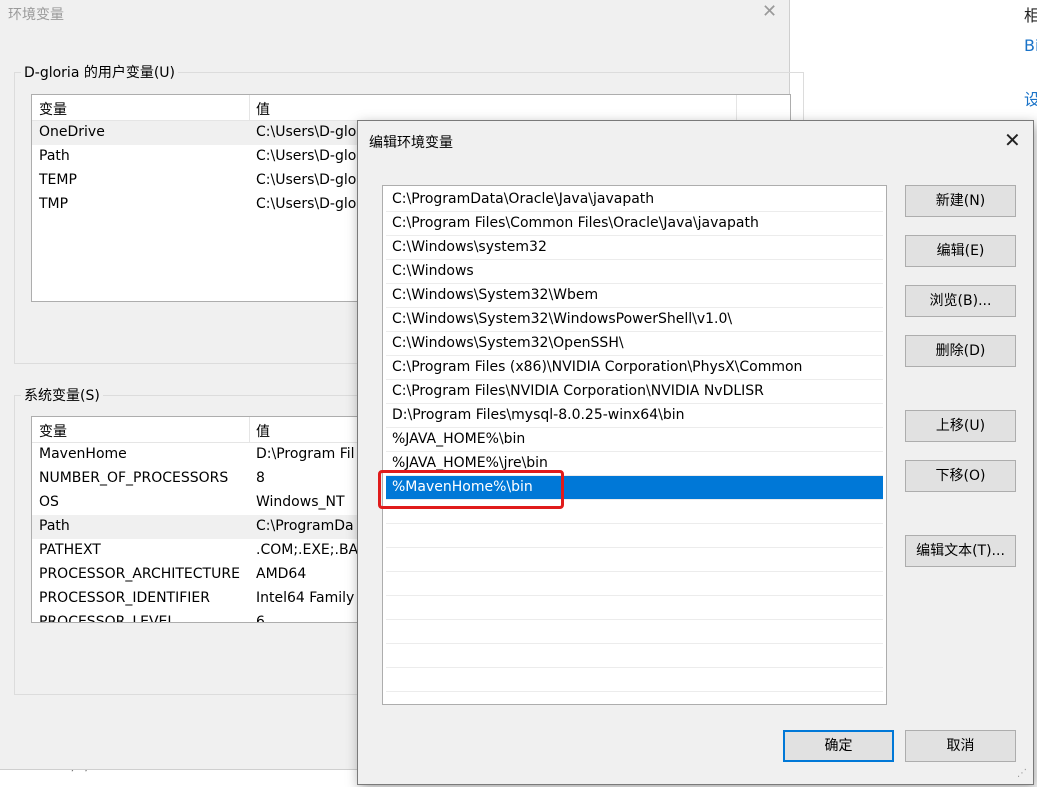  What do you see at coordinates (838, 746) in the screenshot?
I see `ok-button: 确定` at bounding box center [838, 746].